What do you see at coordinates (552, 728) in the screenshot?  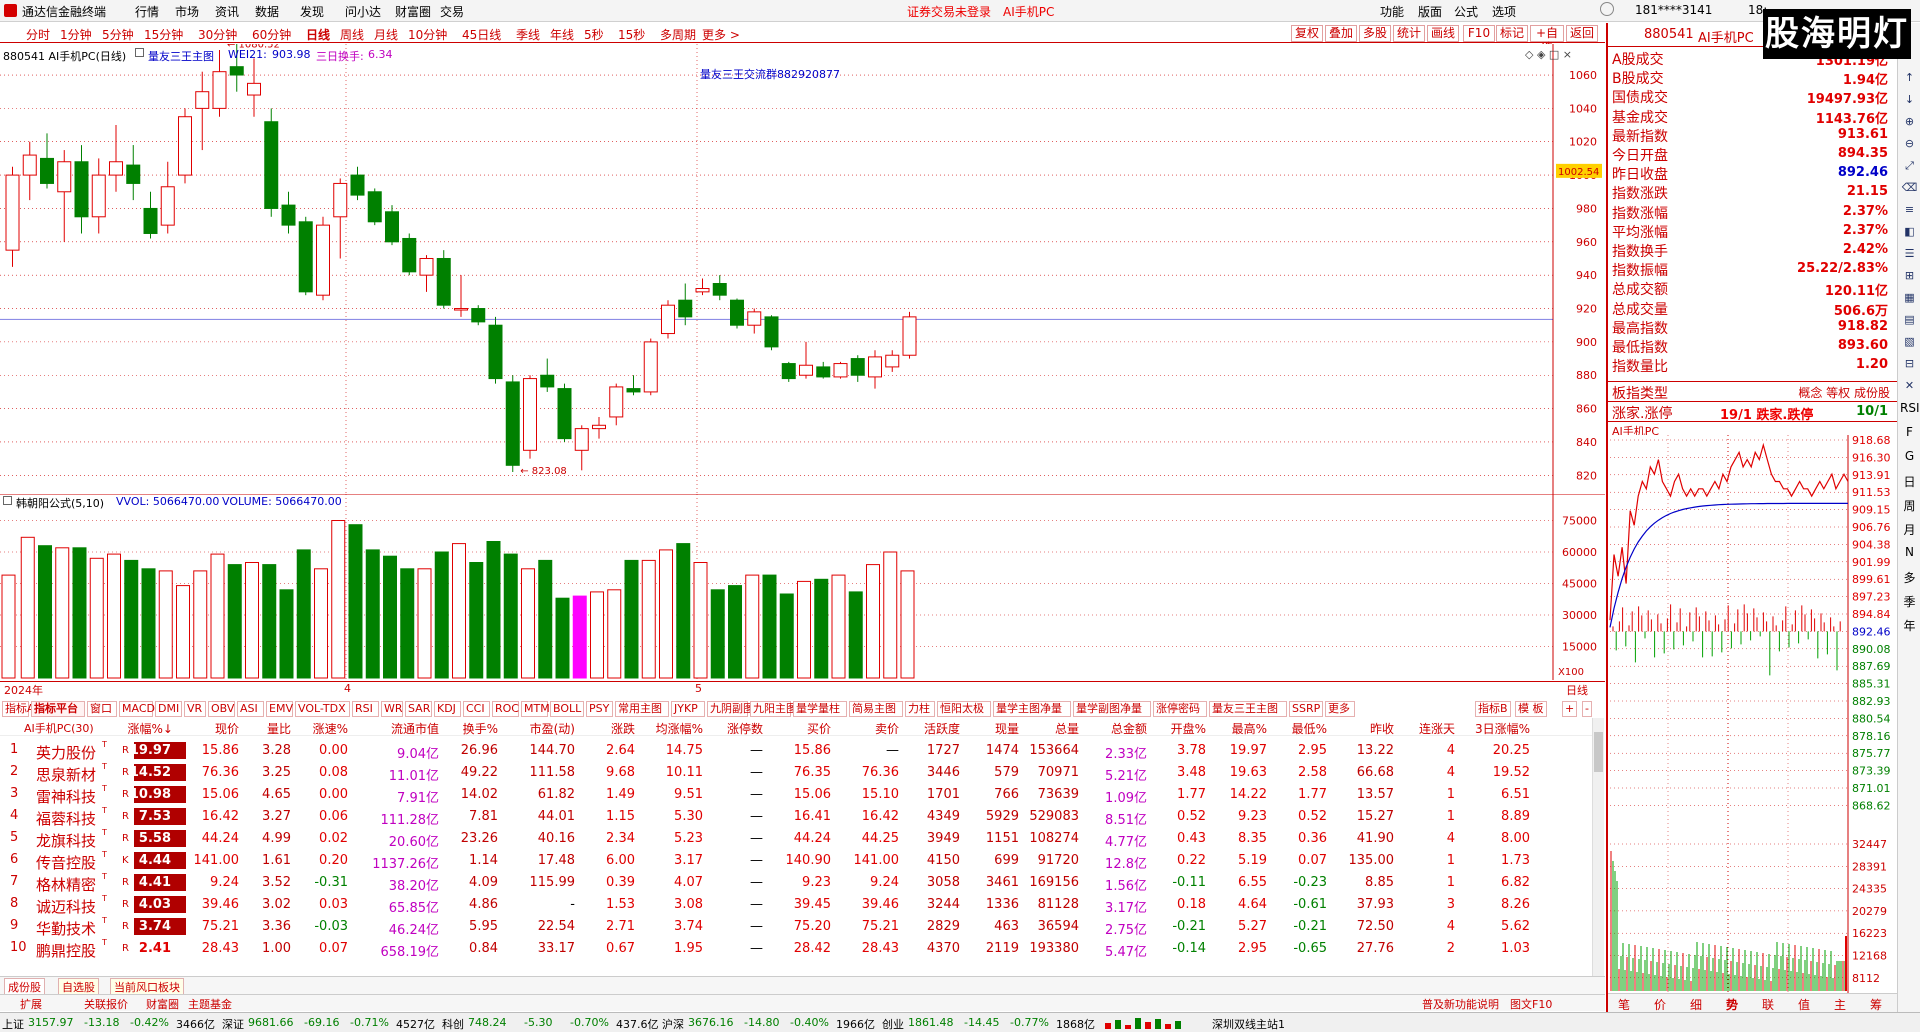 I see `table-header-6: 市盈(动)` at bounding box center [552, 728].